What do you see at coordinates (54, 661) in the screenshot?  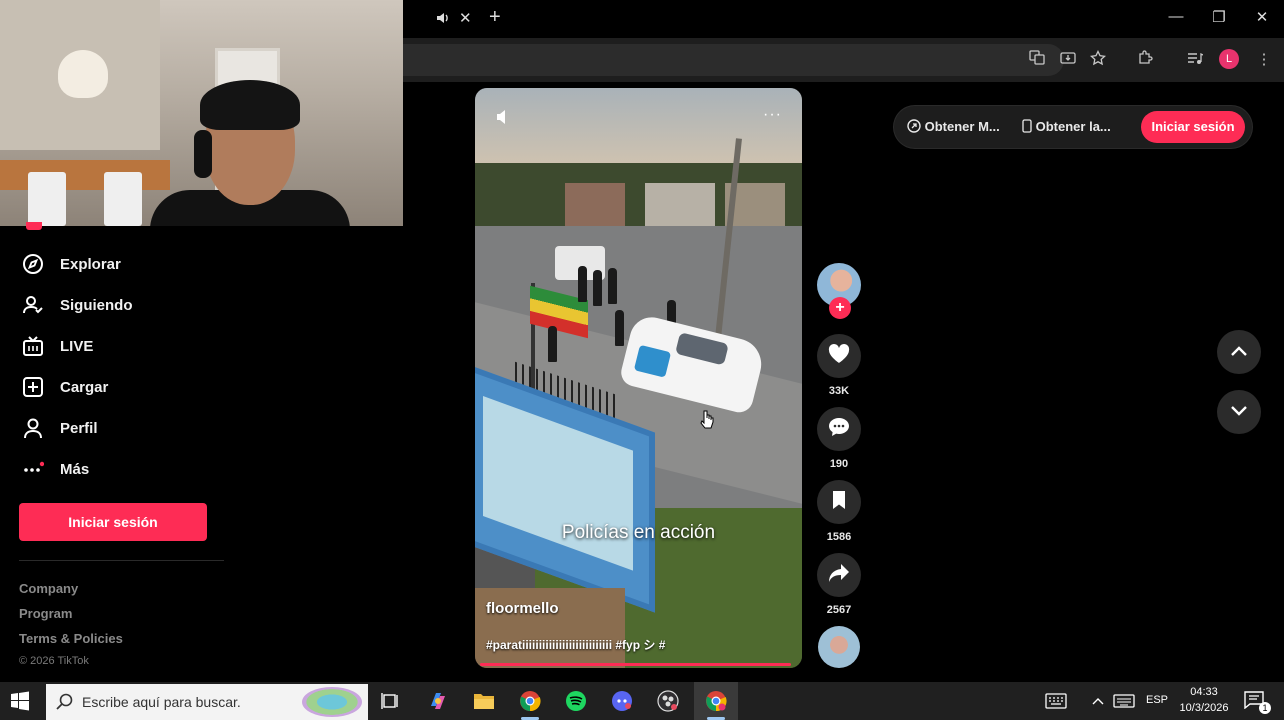 I see `copyright: © 2026 TikTok` at bounding box center [54, 661].